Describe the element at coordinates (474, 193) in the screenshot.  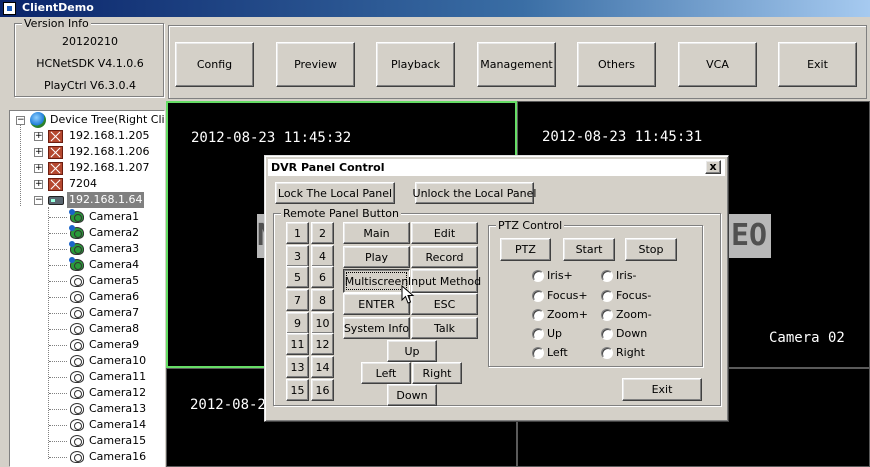
I see `unlock-local-panel-button: Unlock the Local Panel` at that location.